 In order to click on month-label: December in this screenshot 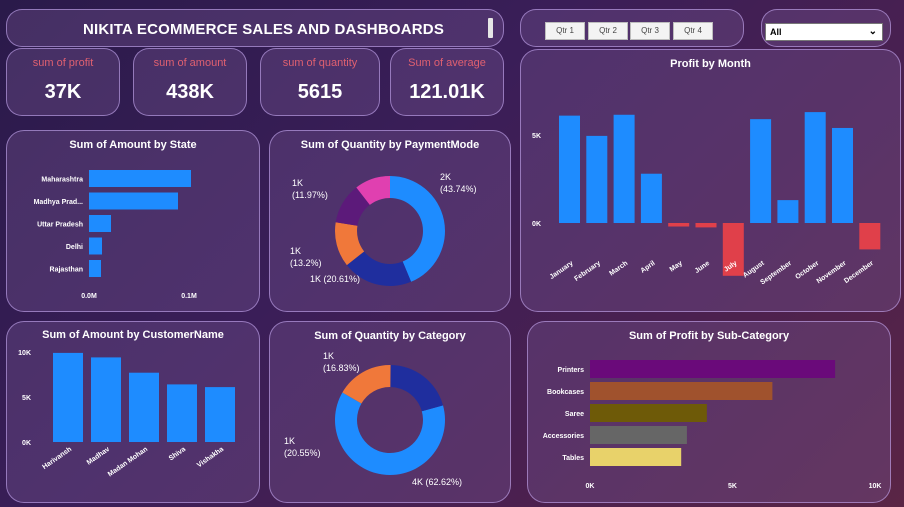, I will do `click(859, 272)`.